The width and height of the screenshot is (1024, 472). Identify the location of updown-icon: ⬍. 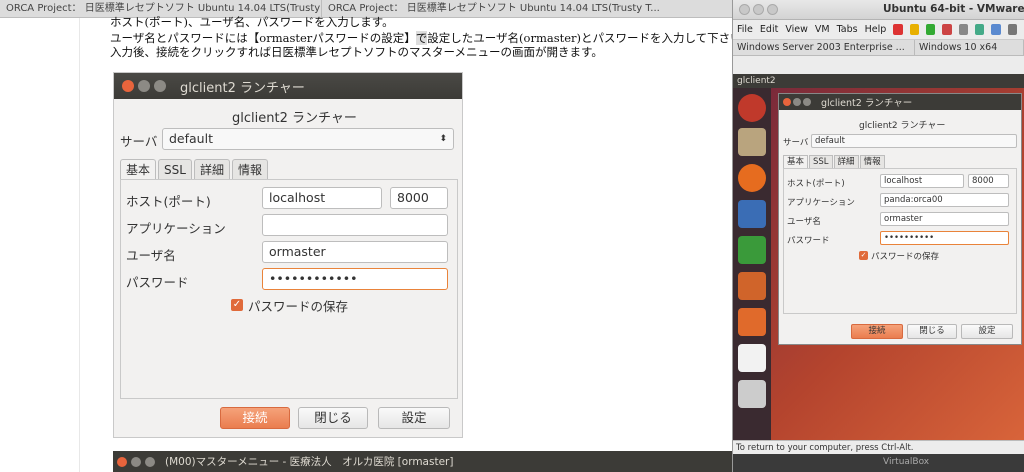
(443, 139).